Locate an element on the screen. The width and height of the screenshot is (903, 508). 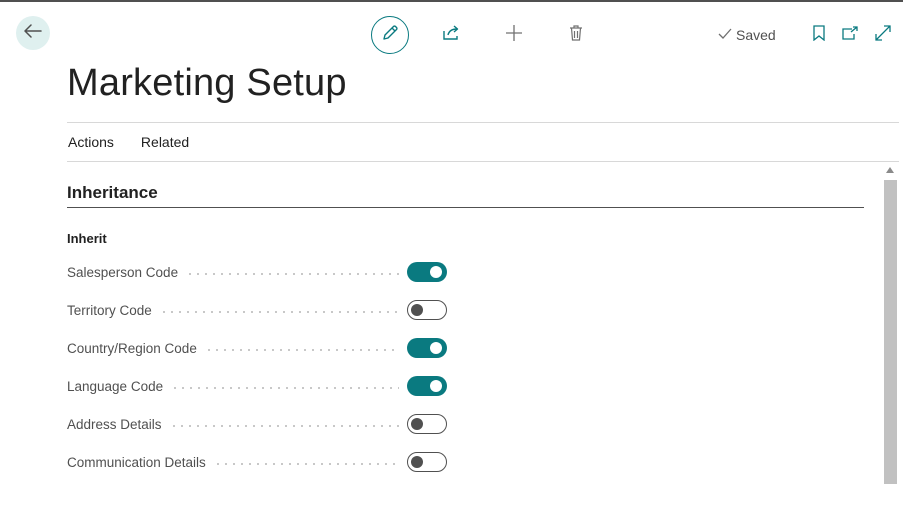
scrollbar-thumb is located at coordinates (890, 332).